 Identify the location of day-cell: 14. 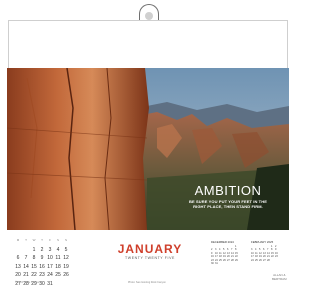
(26, 268).